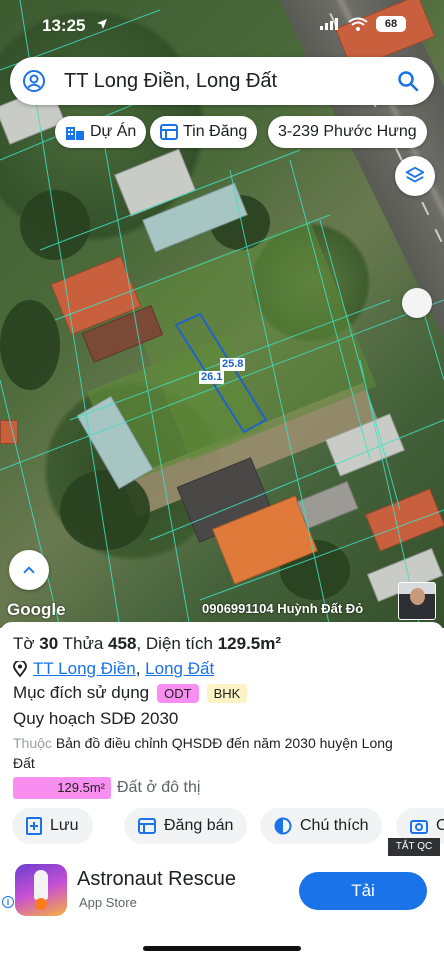  What do you see at coordinates (417, 601) in the screenshot?
I see `watermark-avatar` at bounding box center [417, 601].